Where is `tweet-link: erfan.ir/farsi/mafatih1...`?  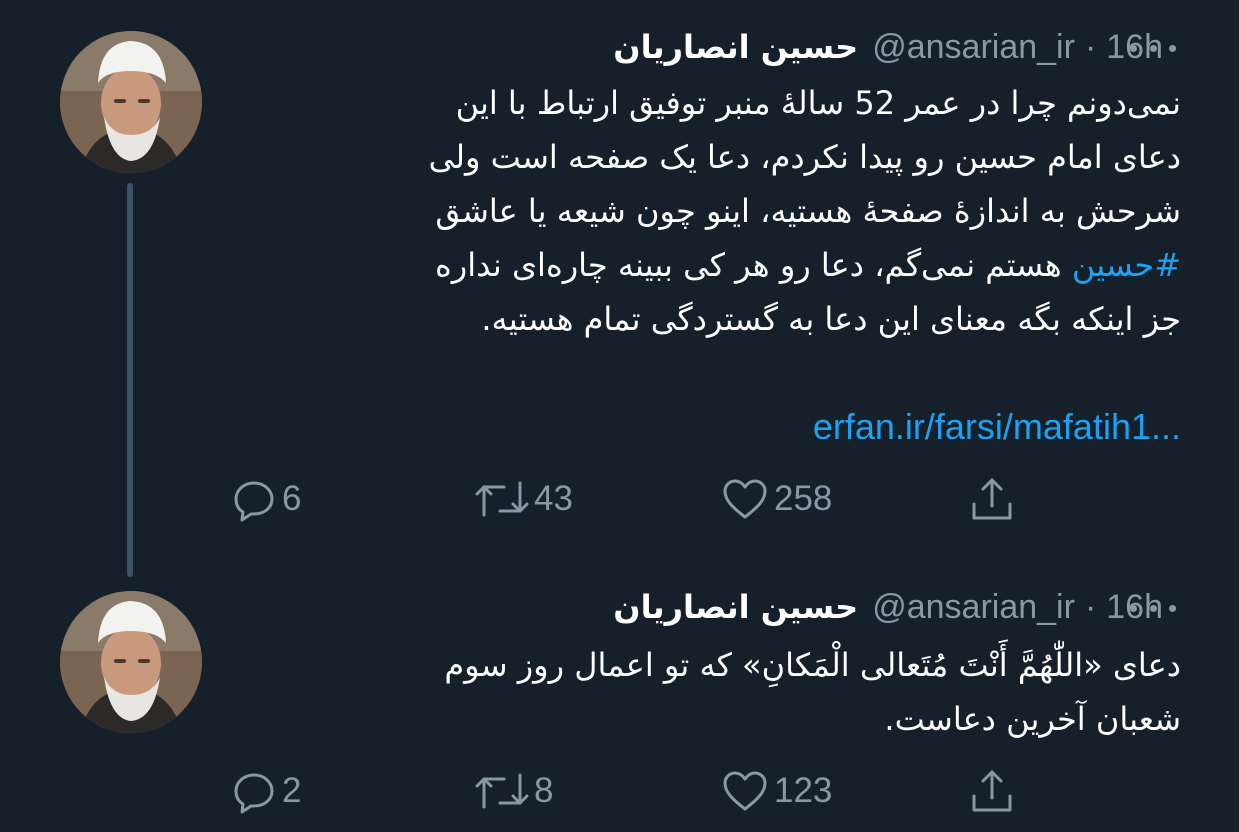 tweet-link: erfan.ir/farsi/mafatih1... is located at coordinates (997, 427).